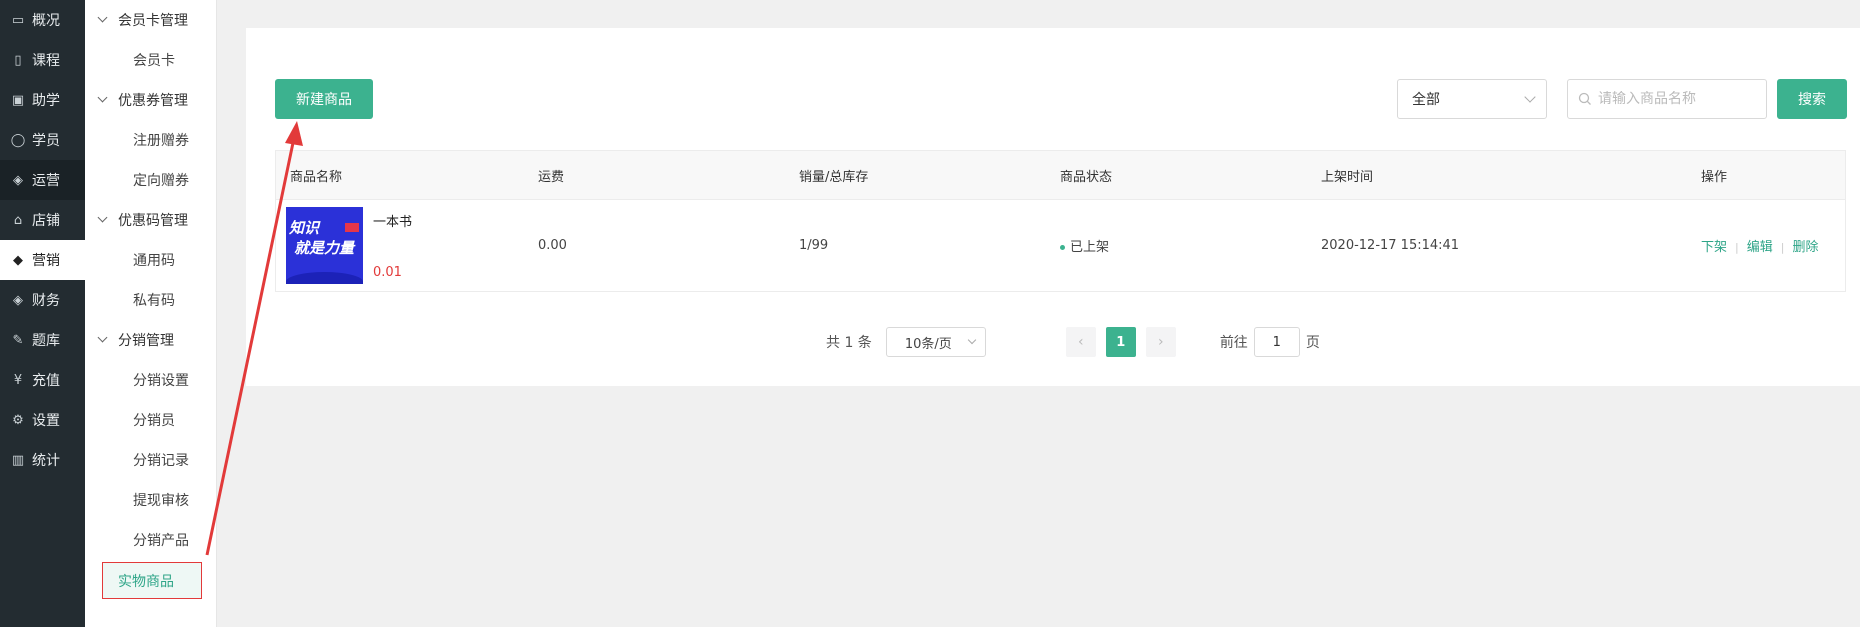 The width and height of the screenshot is (1860, 627). What do you see at coordinates (1678, 99) in the screenshot?
I see `search-input` at bounding box center [1678, 99].